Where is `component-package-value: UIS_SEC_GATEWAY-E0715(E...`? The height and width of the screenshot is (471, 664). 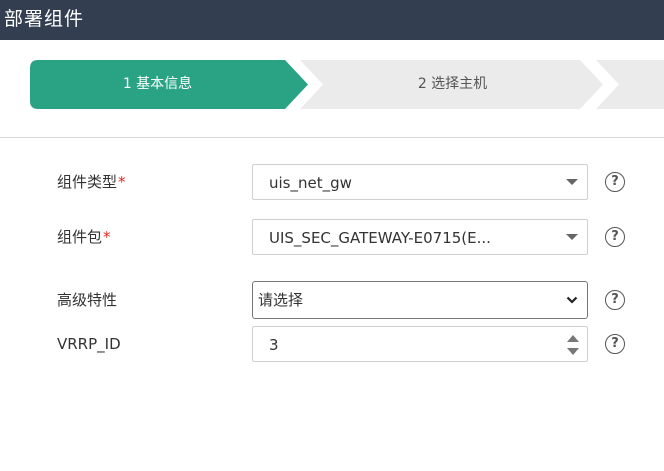
component-package-value: UIS_SEC_GATEWAY-E0715(E... is located at coordinates (380, 238).